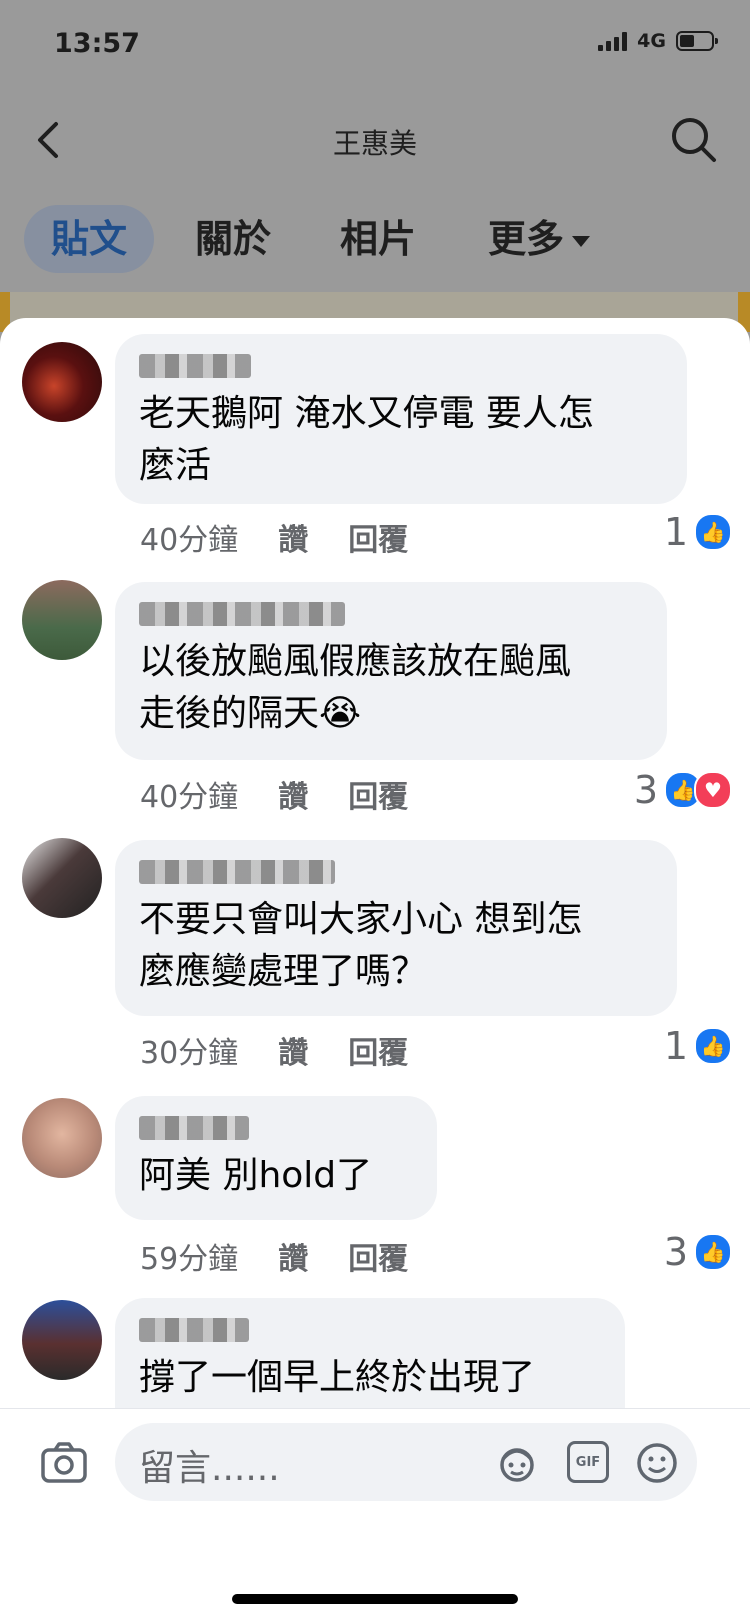  Describe the element at coordinates (355, 687) in the screenshot. I see `comment-text: 以後放颱風假應該放在颱風 走後的隔天😭` at that location.